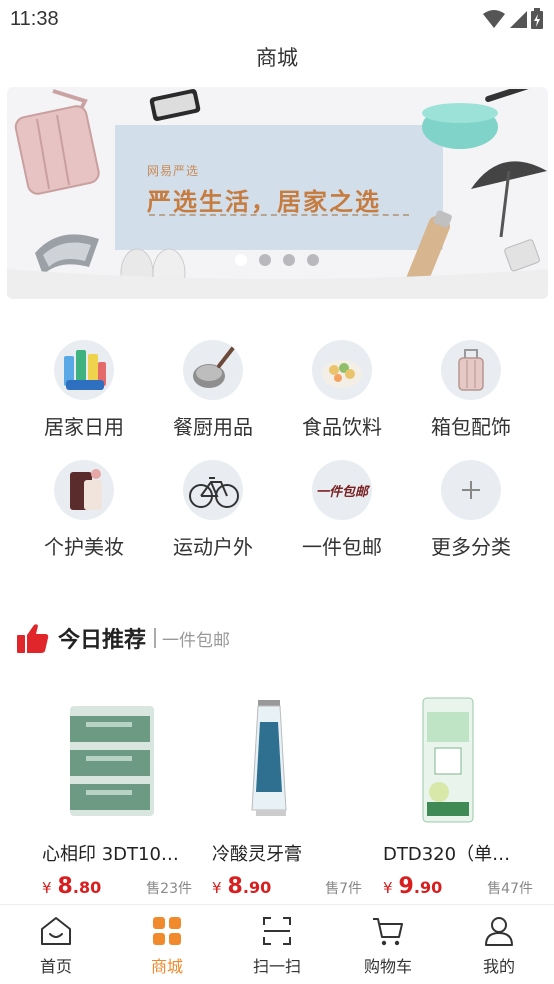 The image size is (554, 984). I want to click on food-bowl-icon, so click(342, 370).